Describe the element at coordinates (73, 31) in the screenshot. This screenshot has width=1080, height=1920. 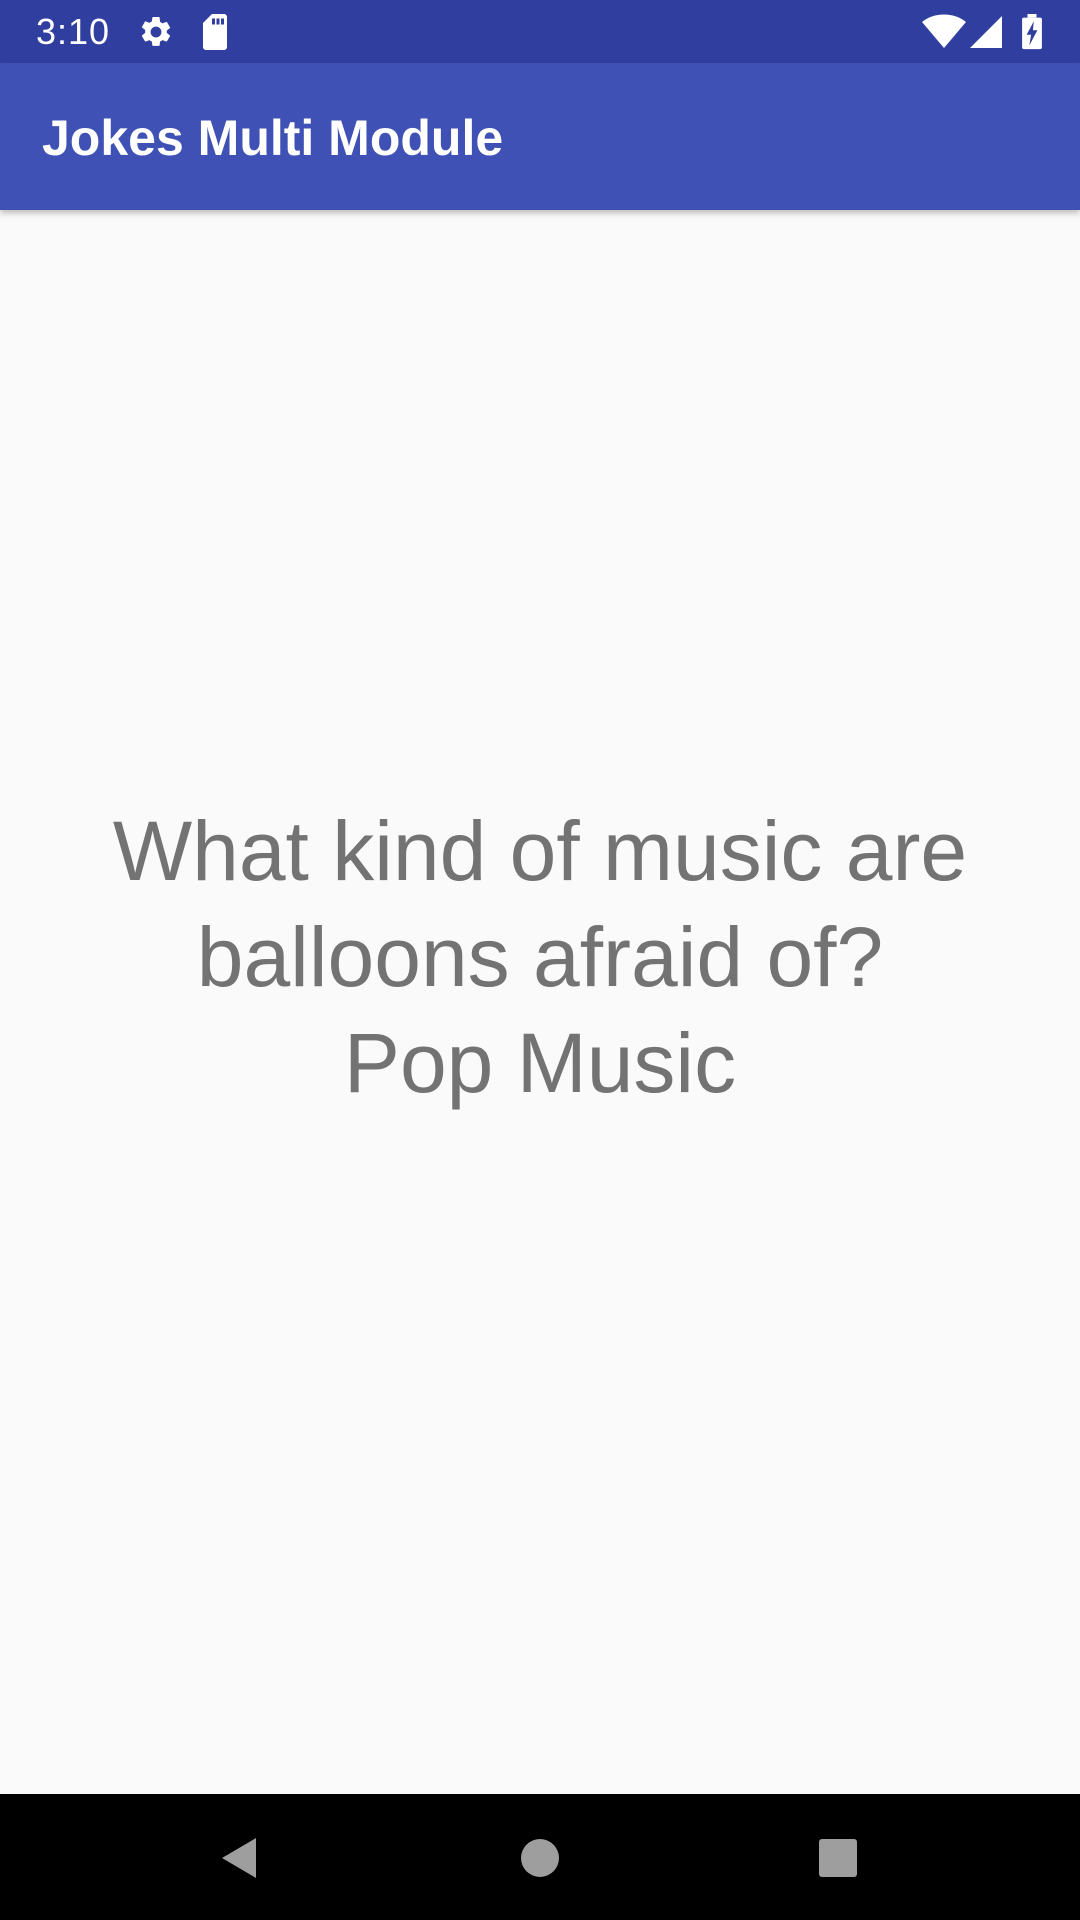
I see `status-time: 3:10` at that location.